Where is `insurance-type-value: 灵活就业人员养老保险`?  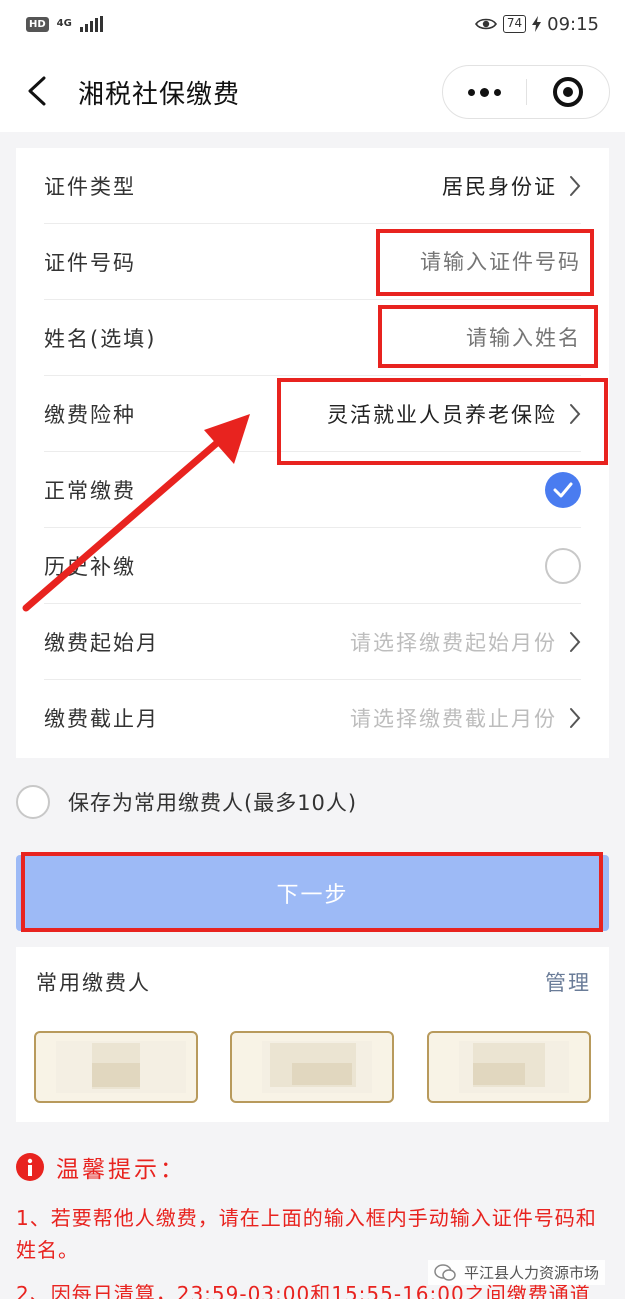 insurance-type-value: 灵活就业人员养老保险 is located at coordinates (454, 414).